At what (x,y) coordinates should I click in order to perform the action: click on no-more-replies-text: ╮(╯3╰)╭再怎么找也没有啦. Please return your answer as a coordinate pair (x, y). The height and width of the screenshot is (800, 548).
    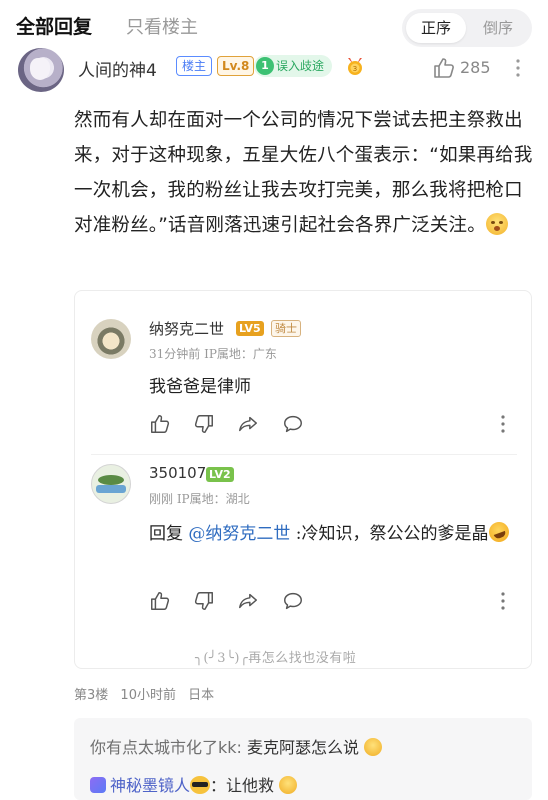
    Looking at the image, I should click on (276, 658).